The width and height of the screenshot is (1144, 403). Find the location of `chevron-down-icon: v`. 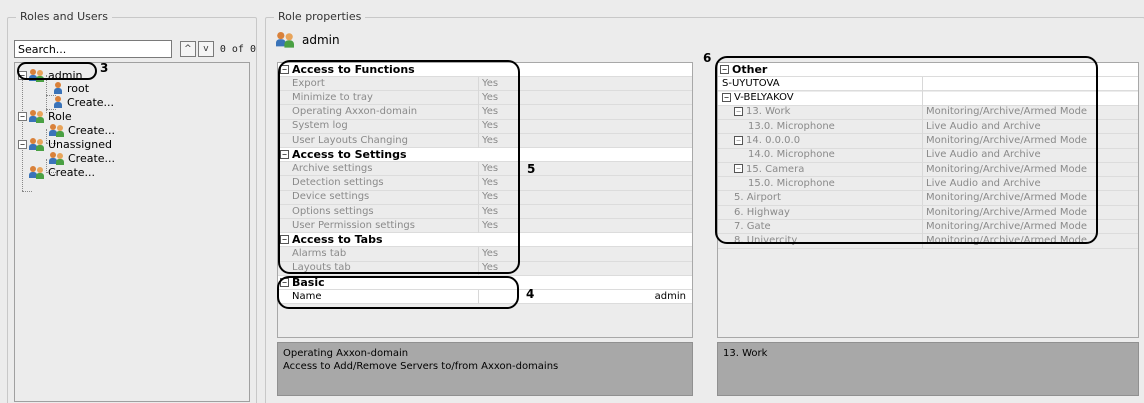

chevron-down-icon: v is located at coordinates (206, 49).